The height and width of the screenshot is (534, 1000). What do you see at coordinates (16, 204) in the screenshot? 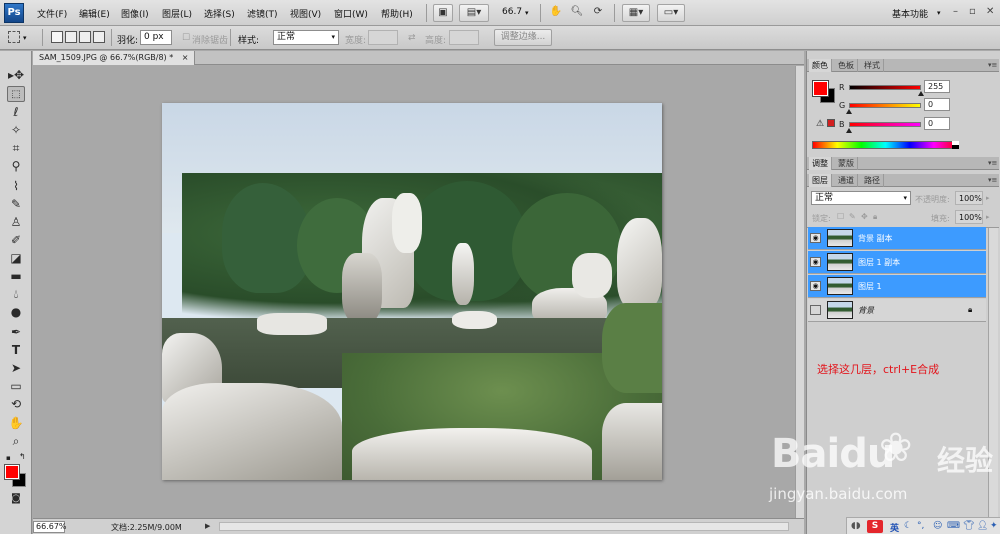
I see `brush-tool-icon: ✎` at bounding box center [16, 204].